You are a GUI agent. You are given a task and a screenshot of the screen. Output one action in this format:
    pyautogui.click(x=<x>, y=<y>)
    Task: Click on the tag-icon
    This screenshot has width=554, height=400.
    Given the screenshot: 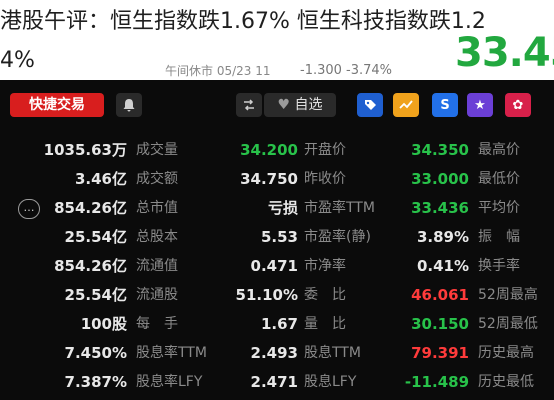 What is the action you would take?
    pyautogui.click(x=370, y=105)
    